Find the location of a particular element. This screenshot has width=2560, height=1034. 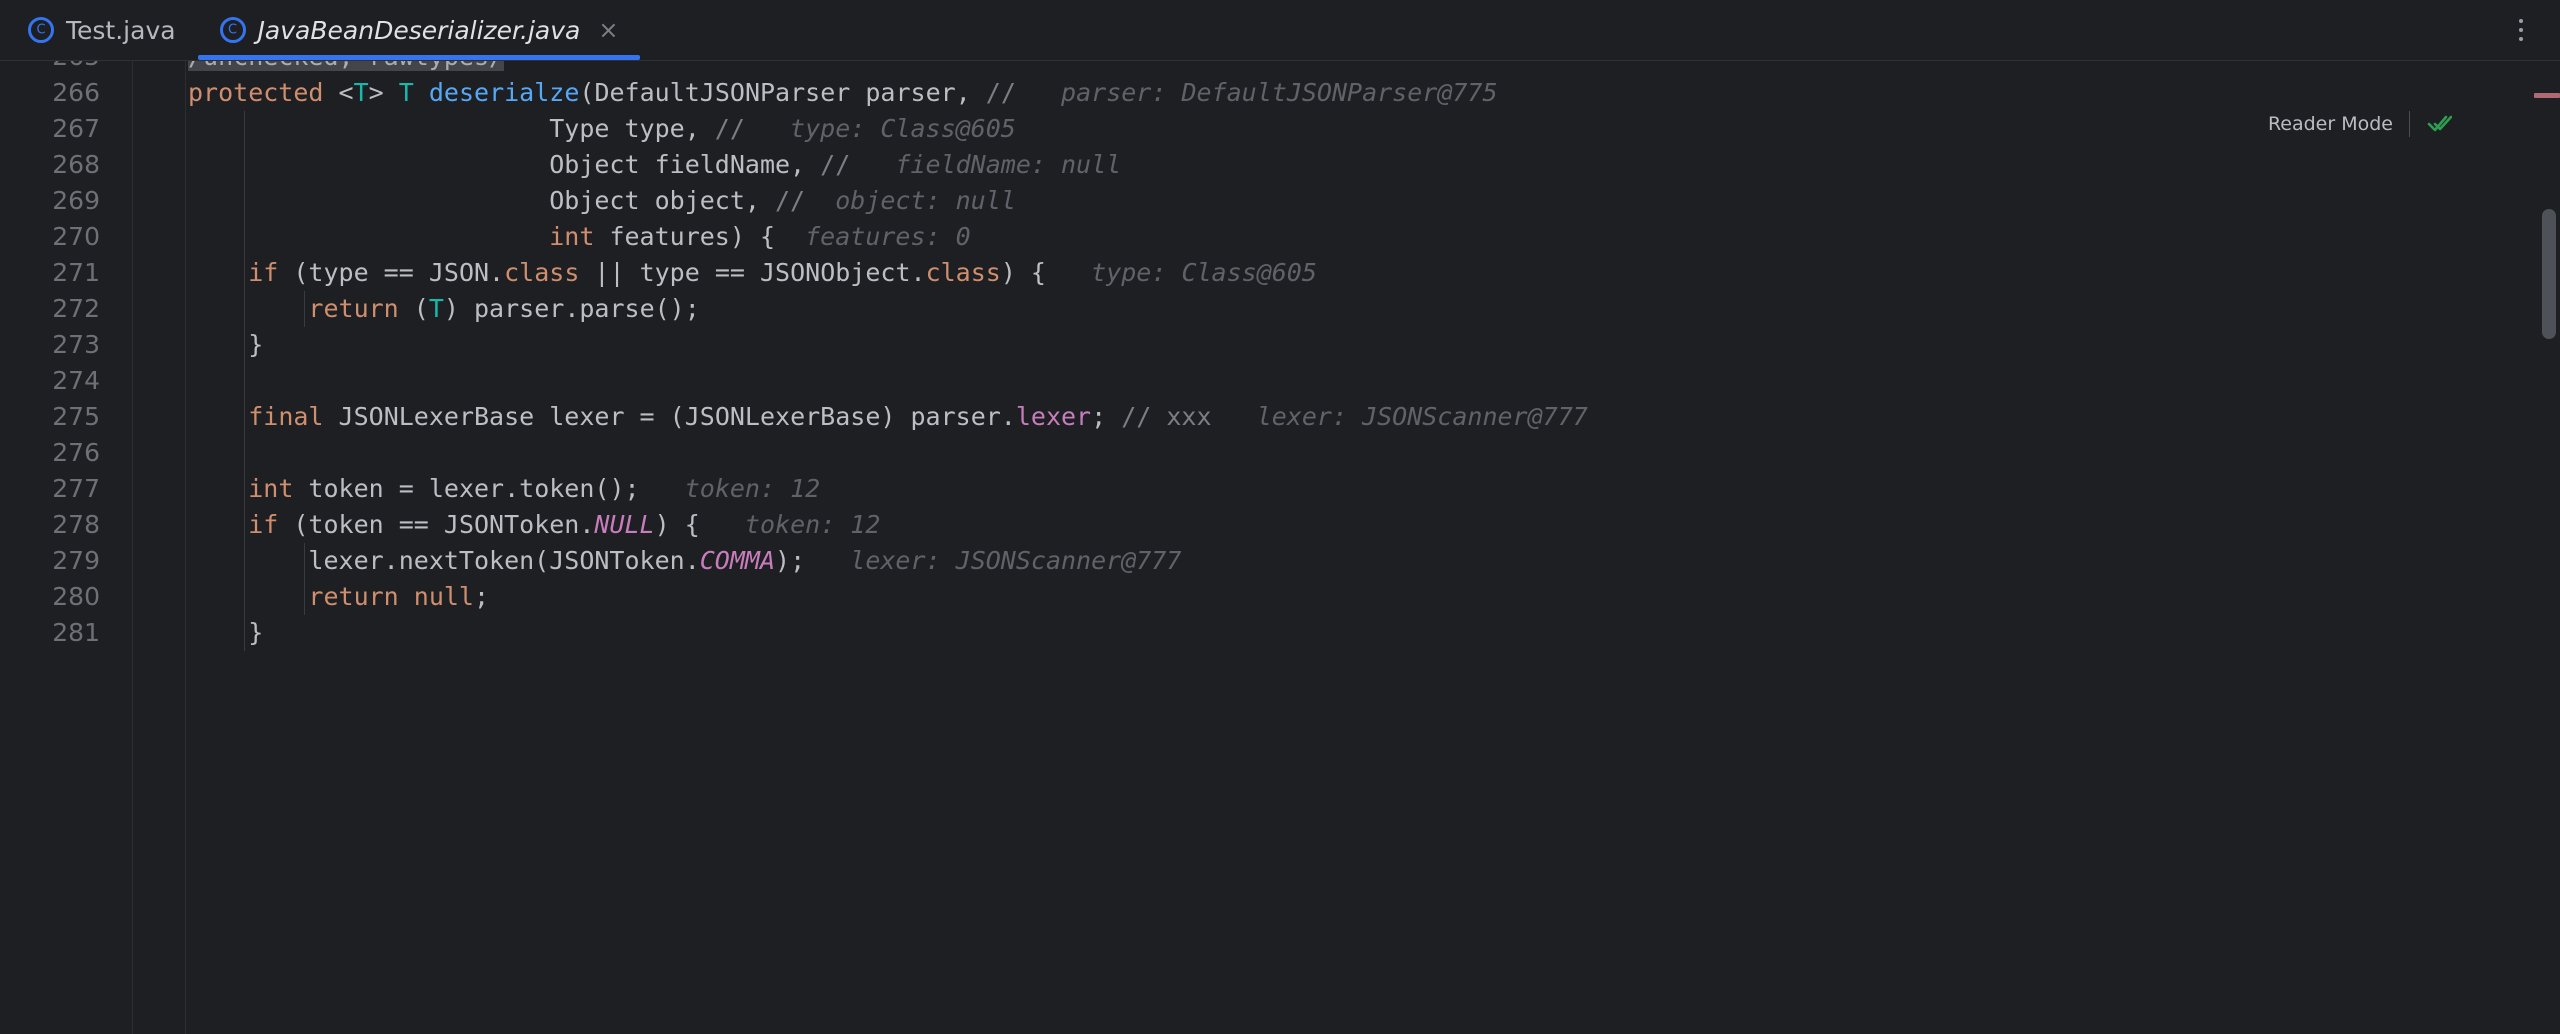

line-number: 274 is located at coordinates (50, 381).